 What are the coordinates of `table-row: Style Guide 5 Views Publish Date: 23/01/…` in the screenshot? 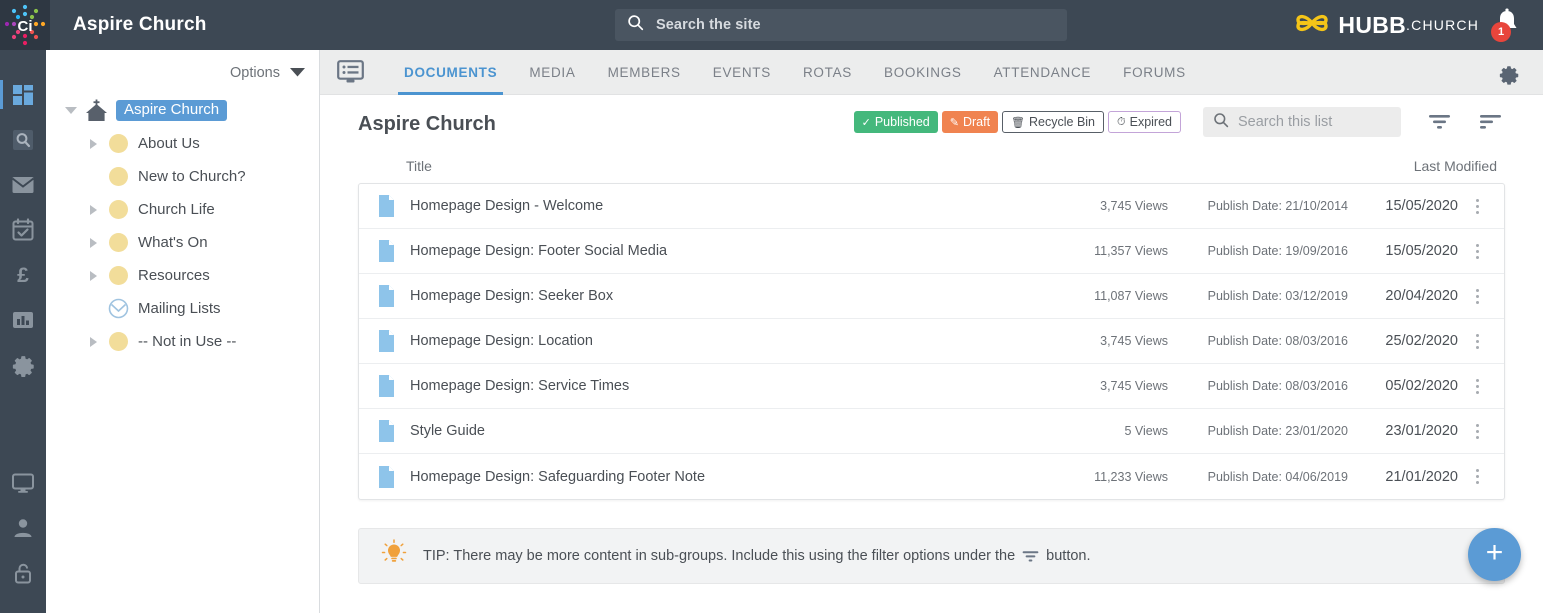 It's located at (931, 431).